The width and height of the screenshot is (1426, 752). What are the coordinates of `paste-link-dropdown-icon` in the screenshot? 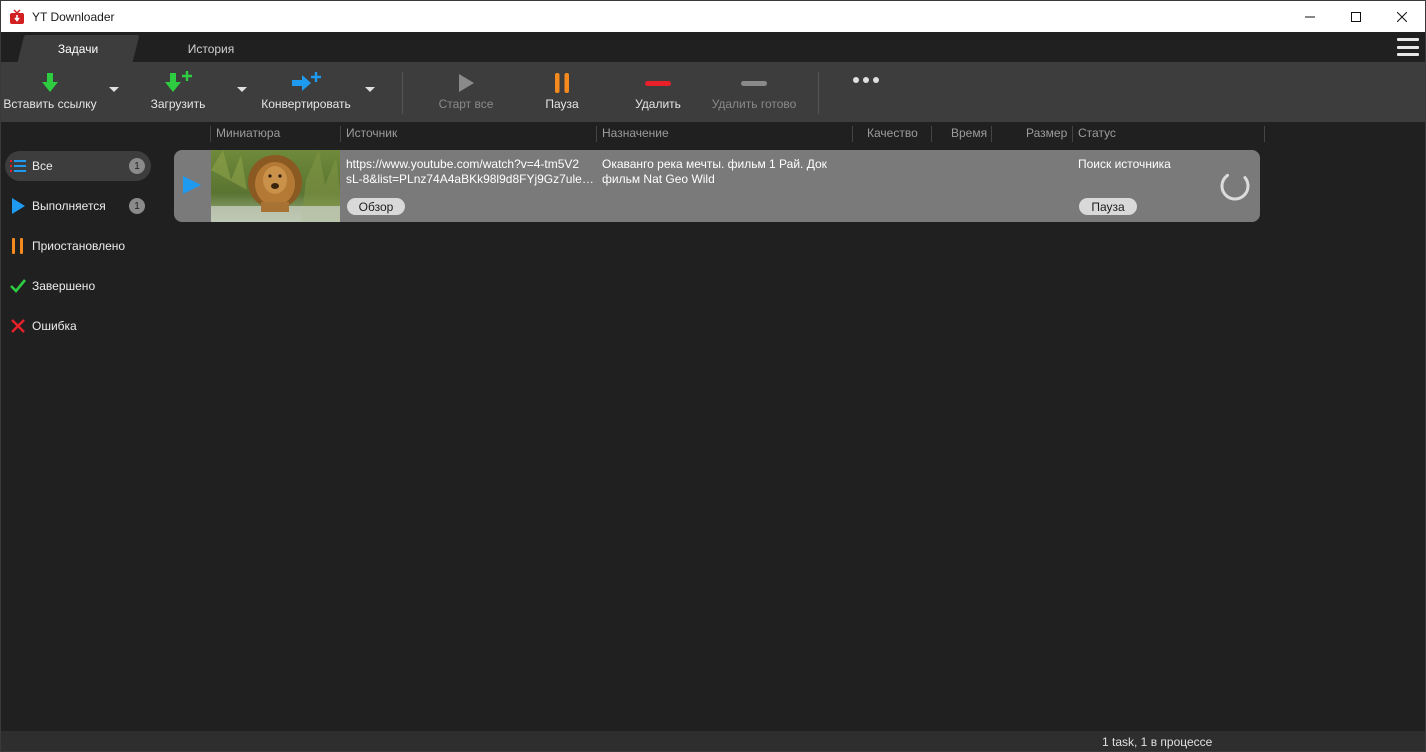 It's located at (114, 89).